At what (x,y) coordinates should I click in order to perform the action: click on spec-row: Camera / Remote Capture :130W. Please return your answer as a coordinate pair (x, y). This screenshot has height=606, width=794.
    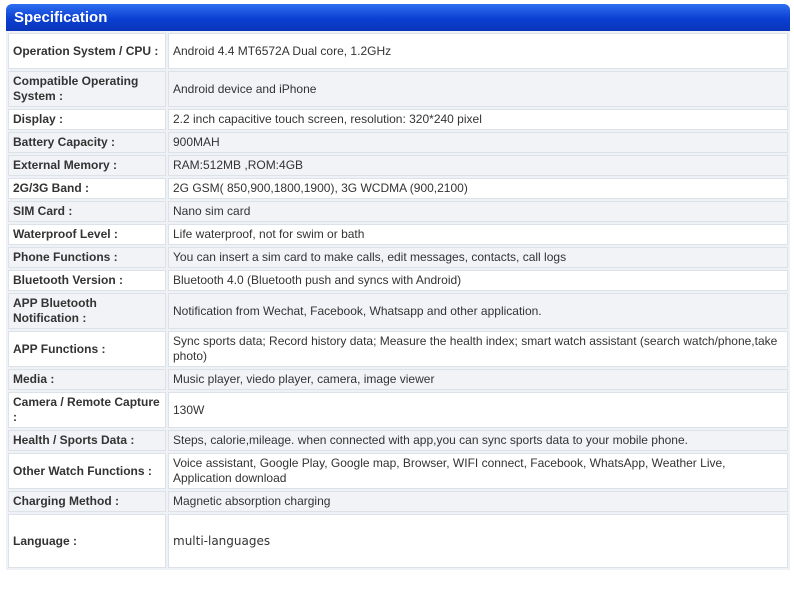
    Looking at the image, I should click on (398, 410).